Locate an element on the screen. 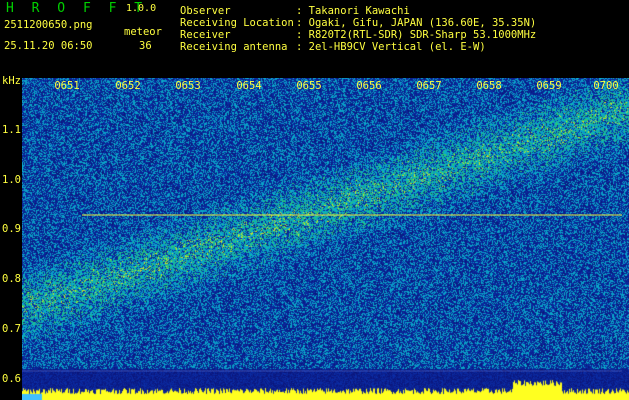  meteor-count: 36 is located at coordinates (145, 46).